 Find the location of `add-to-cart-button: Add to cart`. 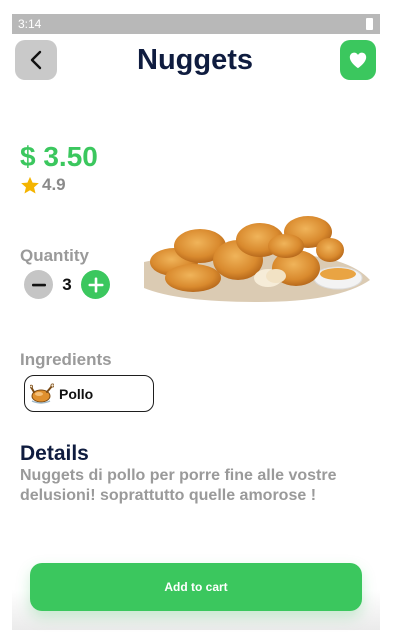

add-to-cart-button: Add to cart is located at coordinates (196, 587).